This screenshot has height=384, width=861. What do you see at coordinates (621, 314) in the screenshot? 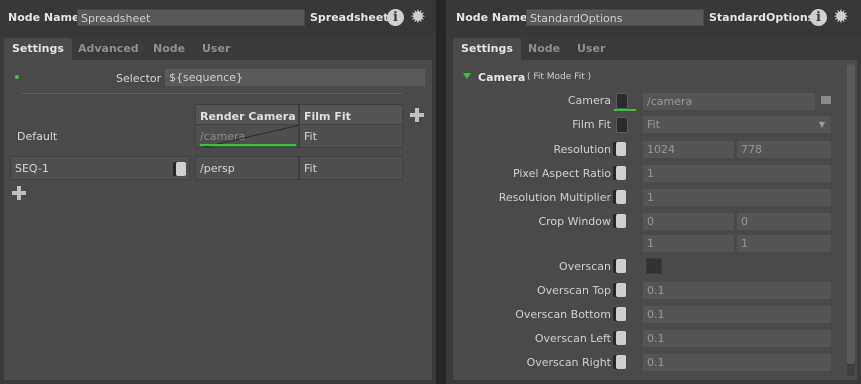
I see `overscan-bottom-enable-toggle` at bounding box center [621, 314].